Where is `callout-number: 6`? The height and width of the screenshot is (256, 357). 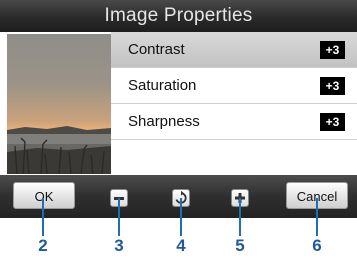 callout-number: 6 is located at coordinates (317, 245).